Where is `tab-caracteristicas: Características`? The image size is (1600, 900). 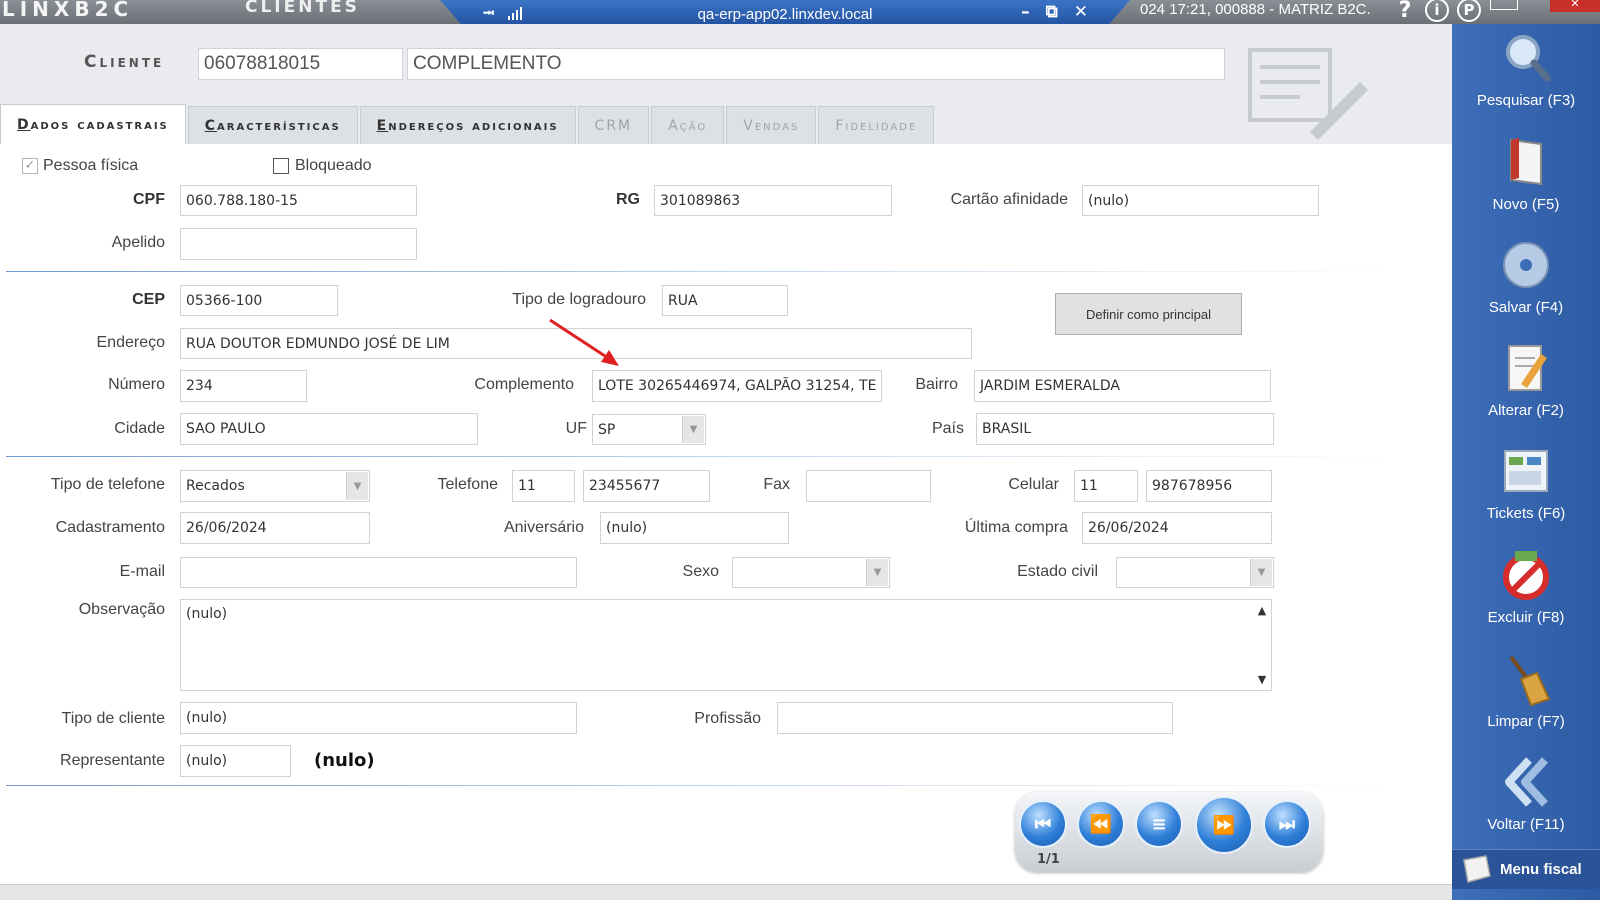 tab-caracteristicas: Características is located at coordinates (272, 125).